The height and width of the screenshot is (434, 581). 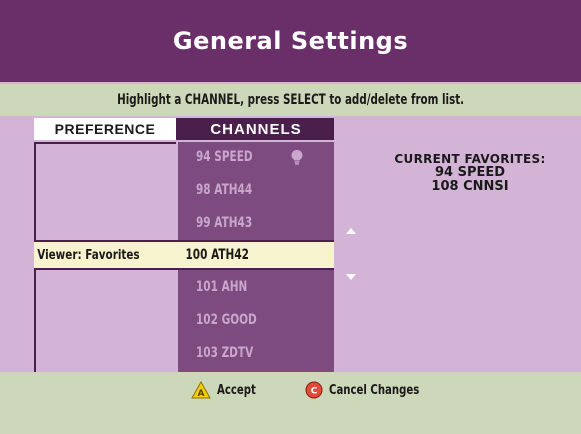 What do you see at coordinates (226, 320) in the screenshot?
I see `channel-item-label: 102 GOOD` at bounding box center [226, 320].